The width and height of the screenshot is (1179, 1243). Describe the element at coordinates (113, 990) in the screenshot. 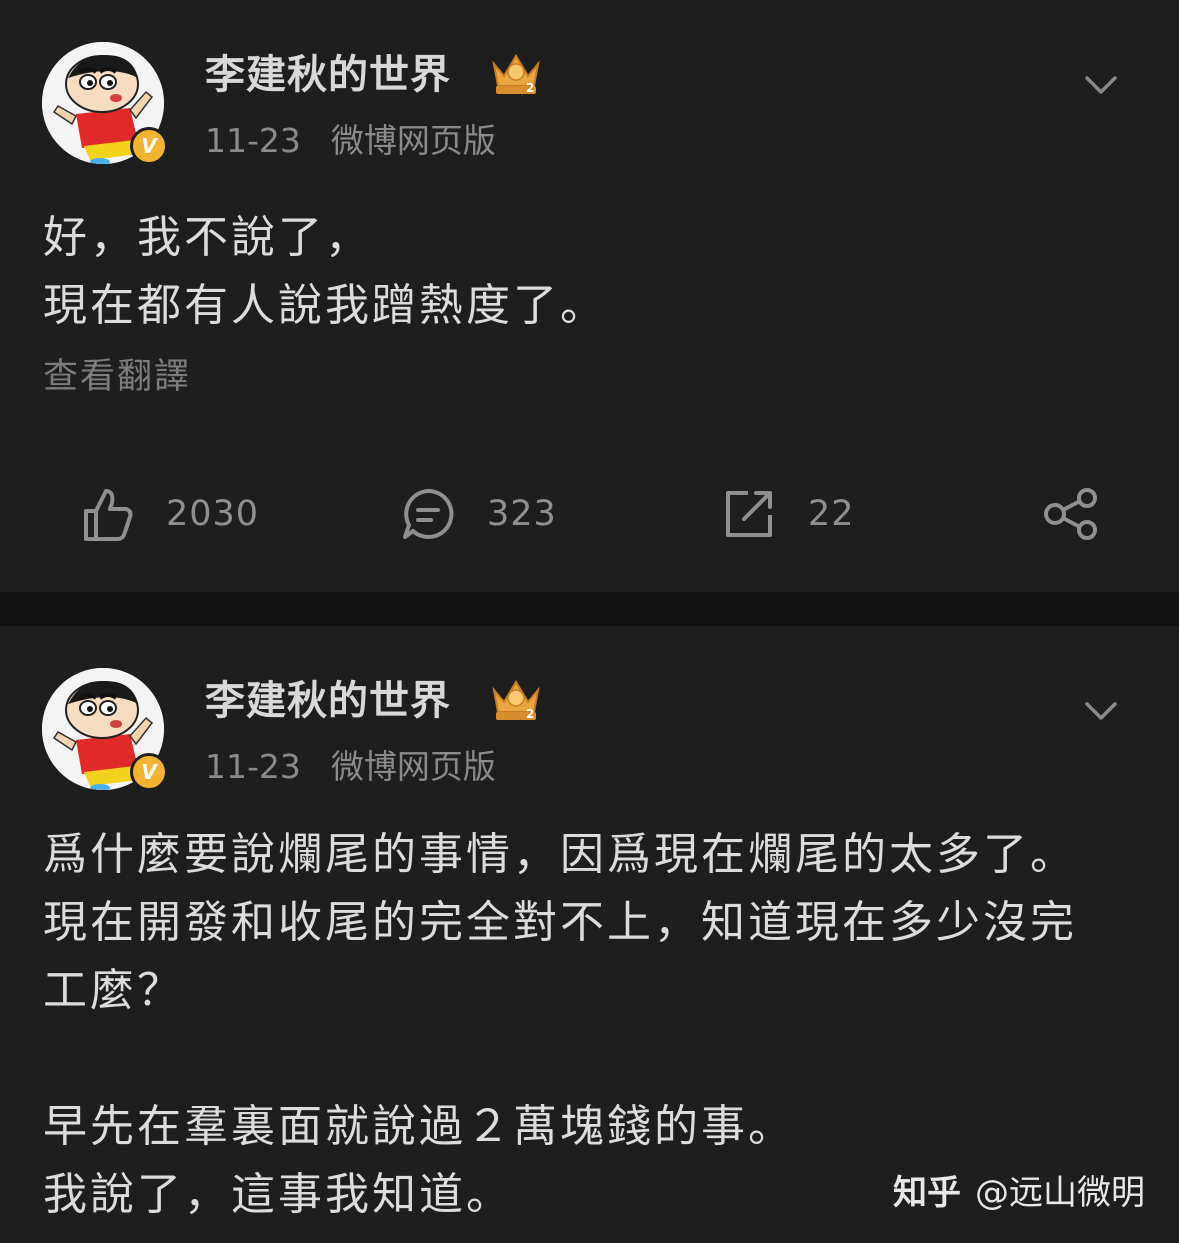

I see `content-line: 工麼？` at that location.